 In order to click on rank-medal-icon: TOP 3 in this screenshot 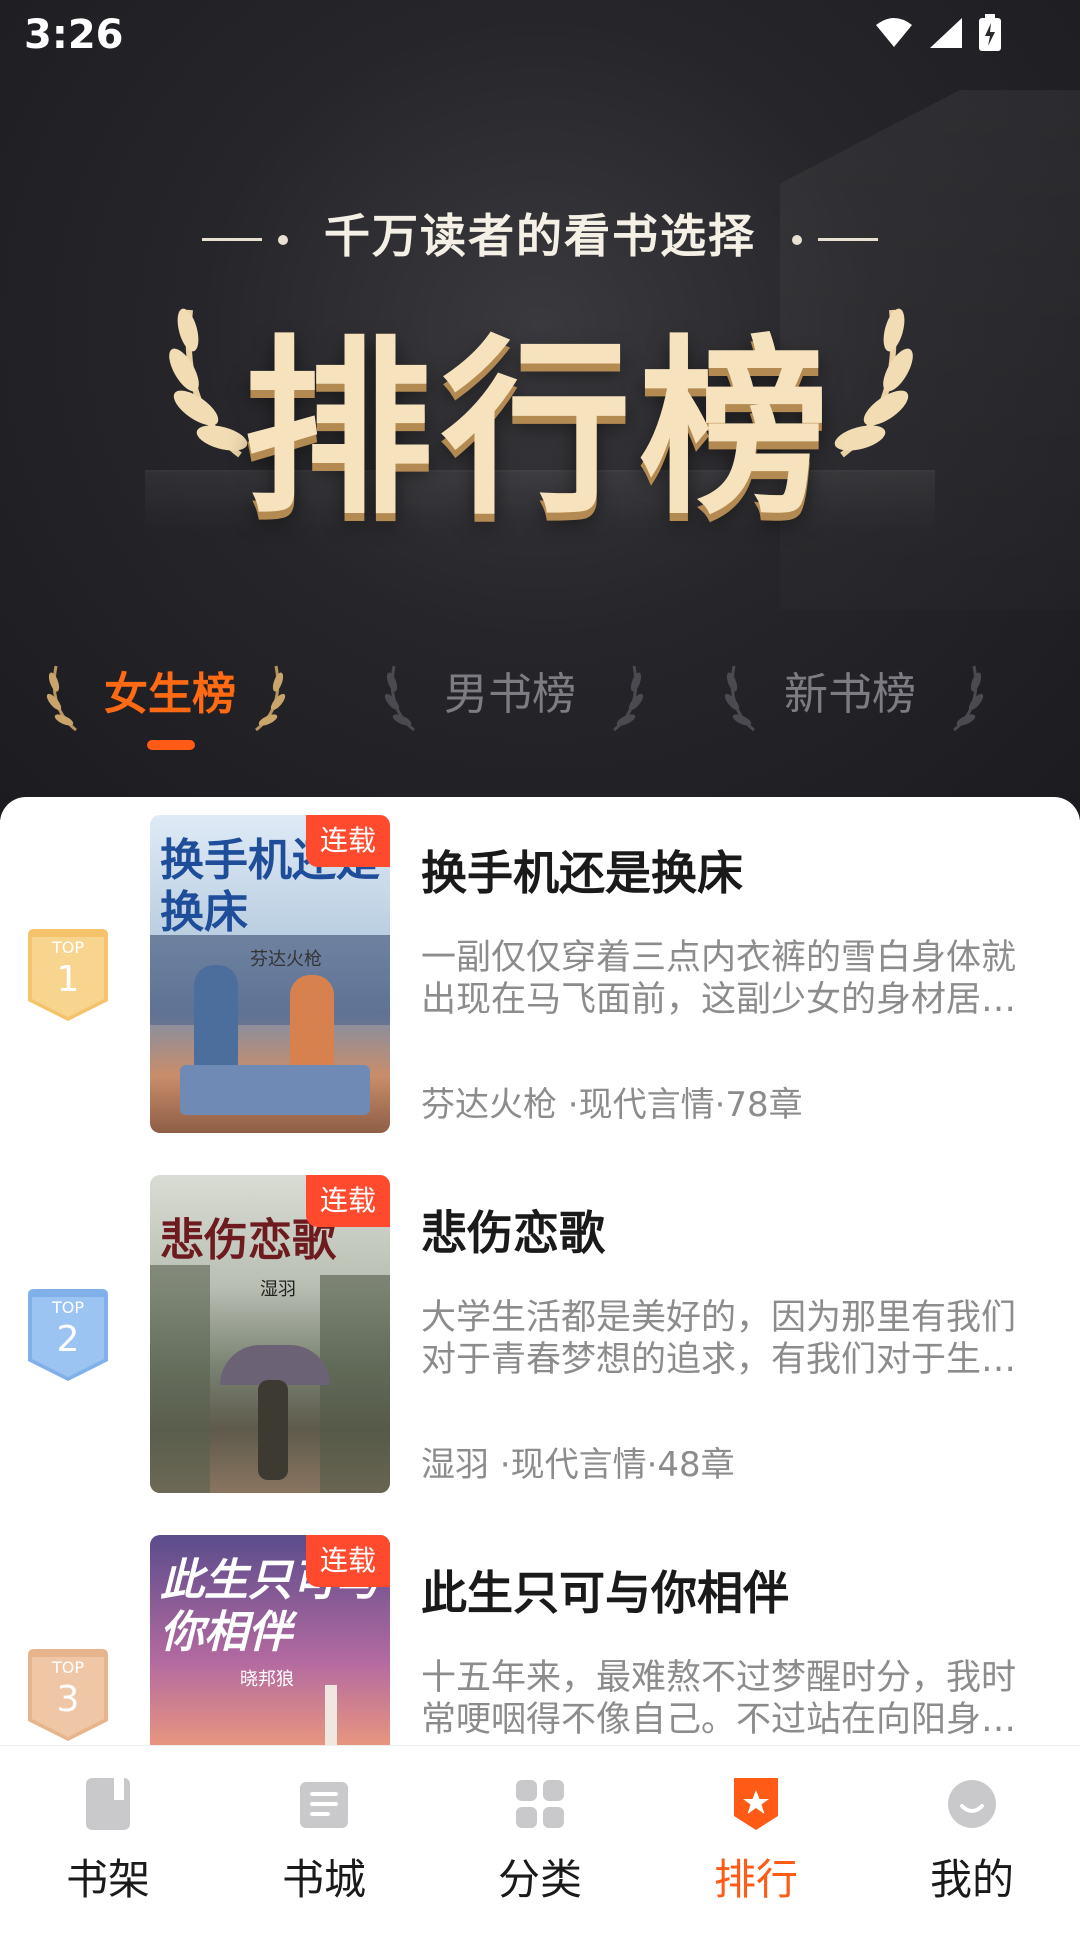, I will do `click(68, 1695)`.